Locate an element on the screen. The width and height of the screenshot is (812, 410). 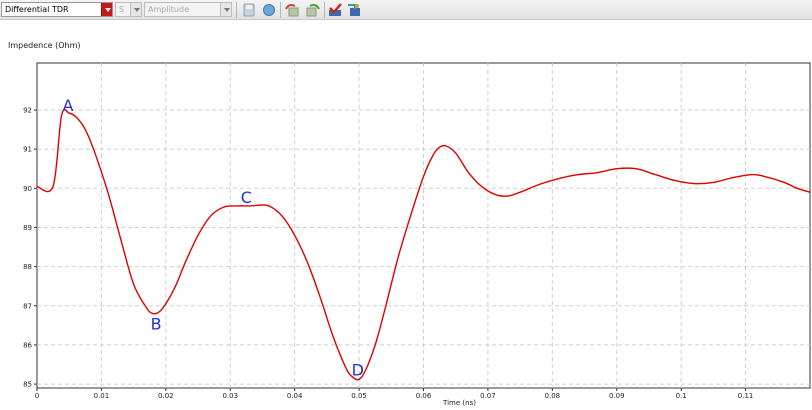
y-tick-label: 90 is located at coordinates (27, 189).